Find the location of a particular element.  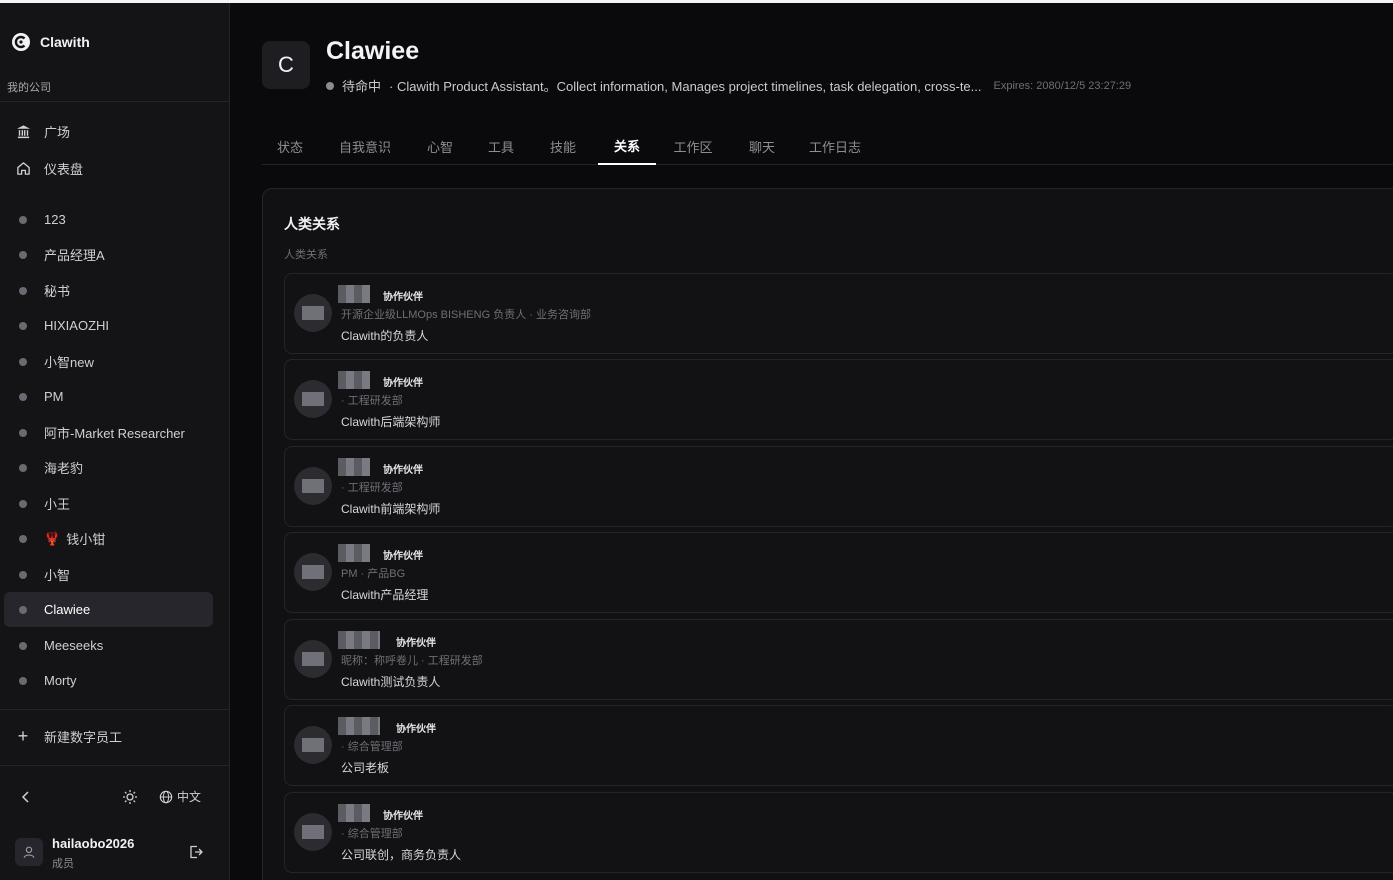

language-label: 中文 is located at coordinates (189, 797).